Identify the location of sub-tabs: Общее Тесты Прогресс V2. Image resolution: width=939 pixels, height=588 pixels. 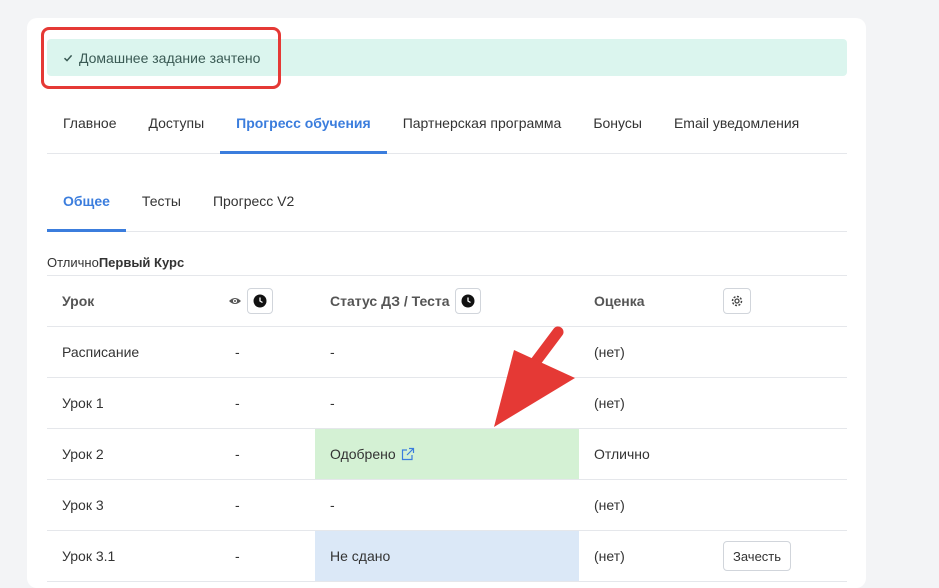
(447, 206).